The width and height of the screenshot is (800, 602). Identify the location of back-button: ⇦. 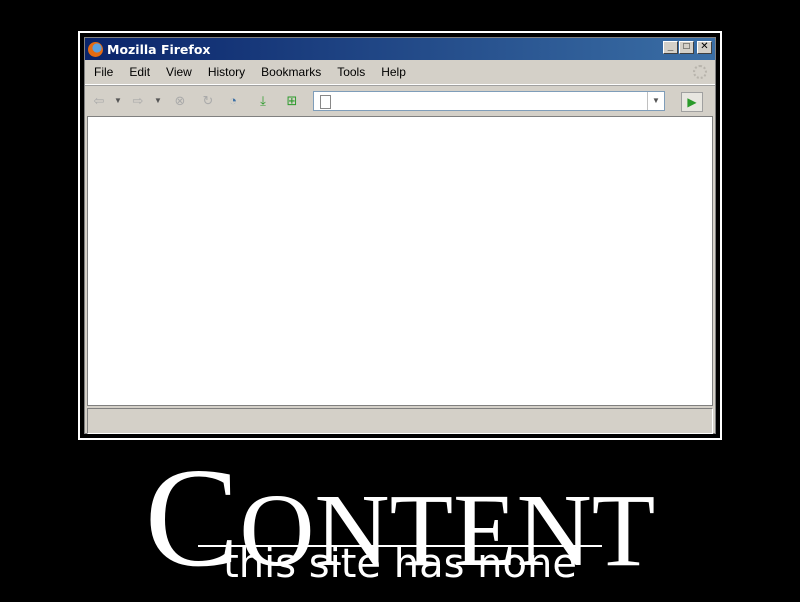
(99, 101).